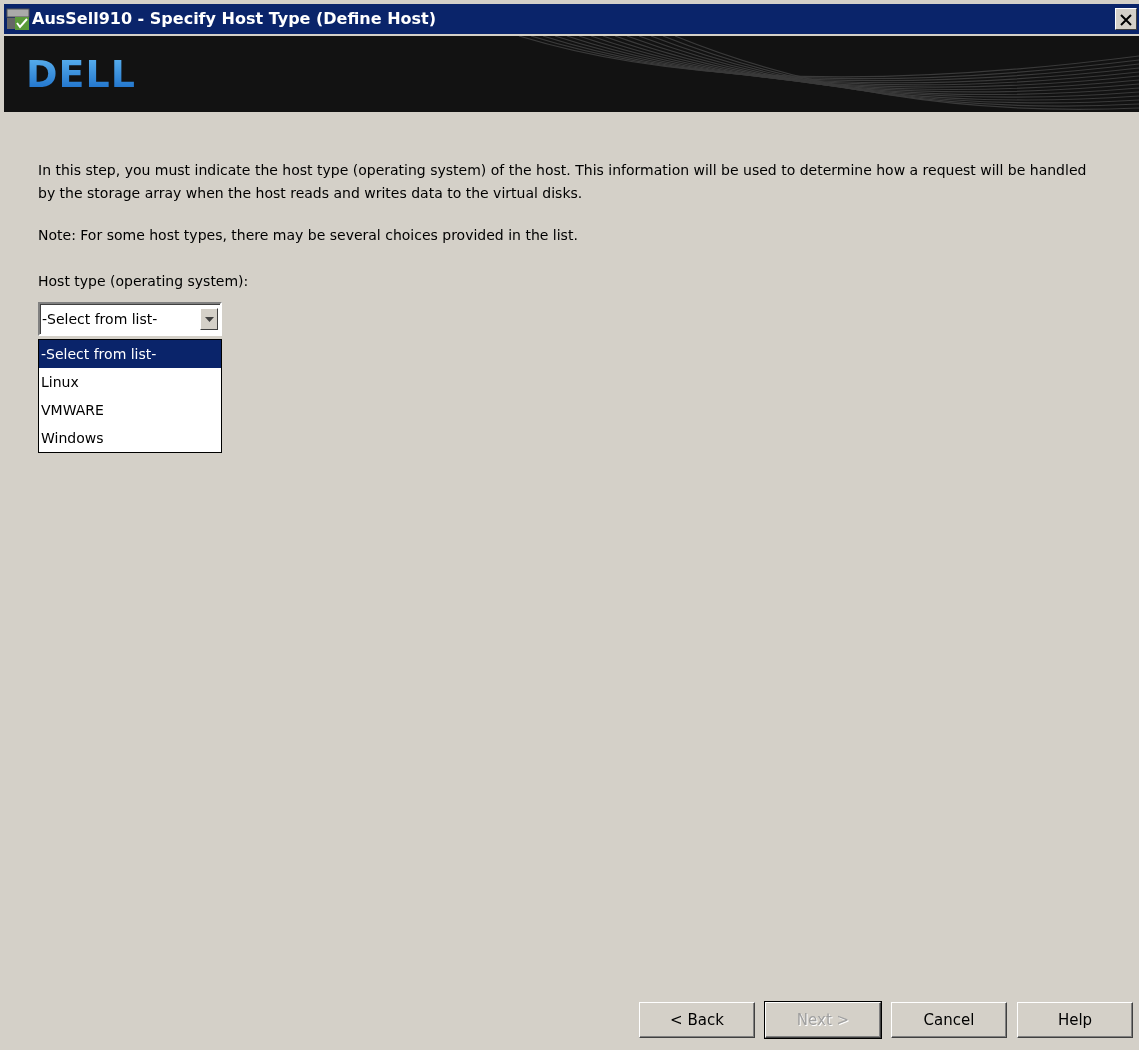 The width and height of the screenshot is (1139, 1050). What do you see at coordinates (130, 438) in the screenshot?
I see `list-option: Windows` at bounding box center [130, 438].